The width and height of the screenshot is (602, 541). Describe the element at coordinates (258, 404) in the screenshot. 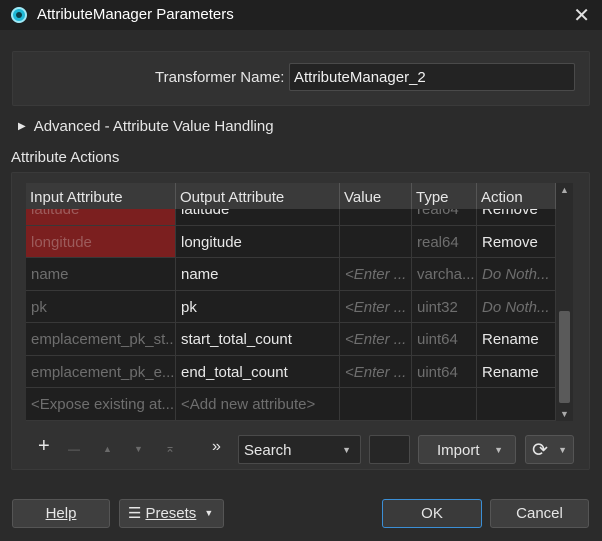

I see `add-new-attribute-cell: <Add new attribute>` at that location.